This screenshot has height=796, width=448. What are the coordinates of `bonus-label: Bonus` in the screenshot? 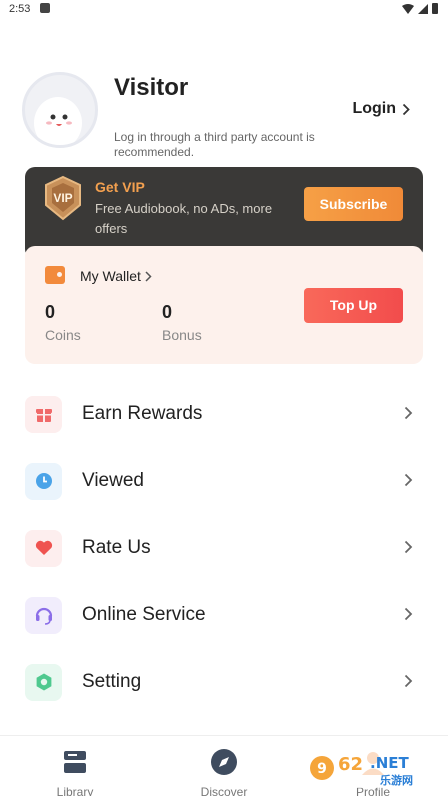 It's located at (182, 335).